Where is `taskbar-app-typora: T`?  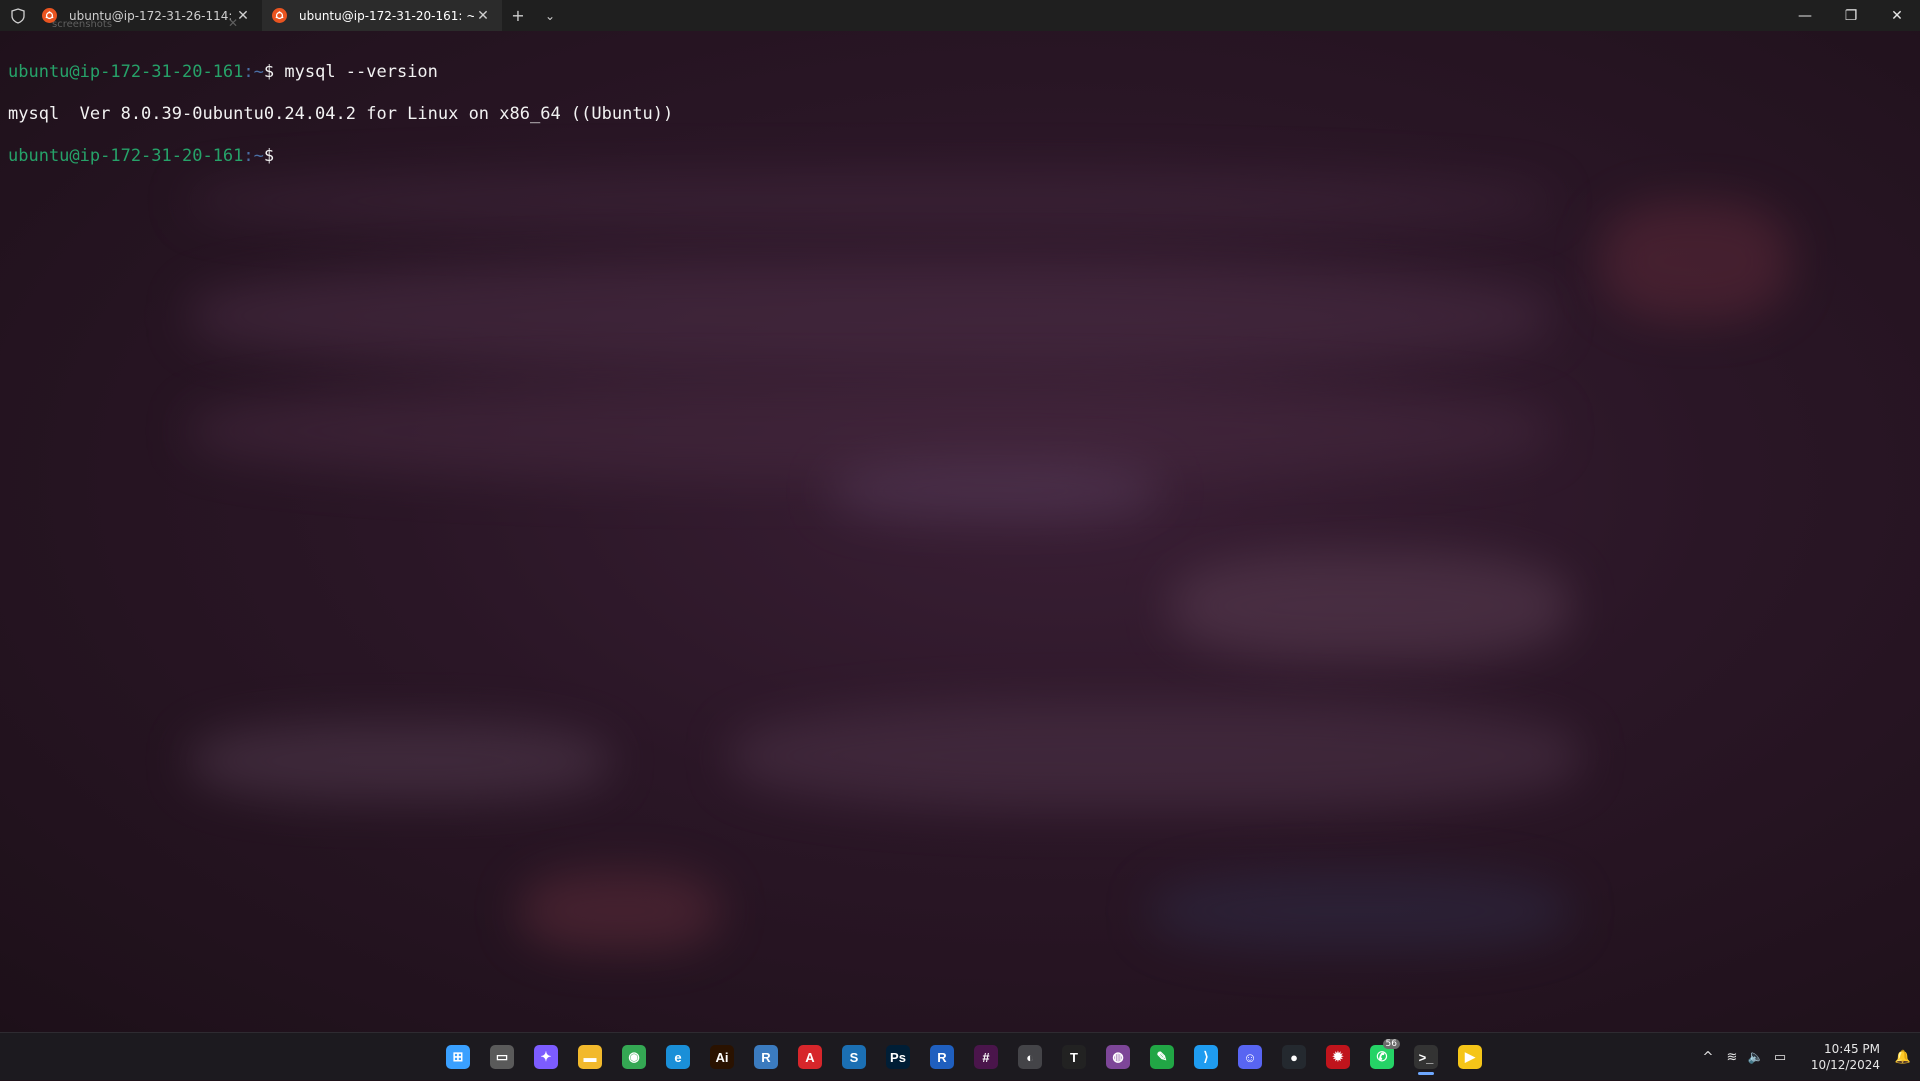
taskbar-app-typora: T is located at coordinates (1074, 1057).